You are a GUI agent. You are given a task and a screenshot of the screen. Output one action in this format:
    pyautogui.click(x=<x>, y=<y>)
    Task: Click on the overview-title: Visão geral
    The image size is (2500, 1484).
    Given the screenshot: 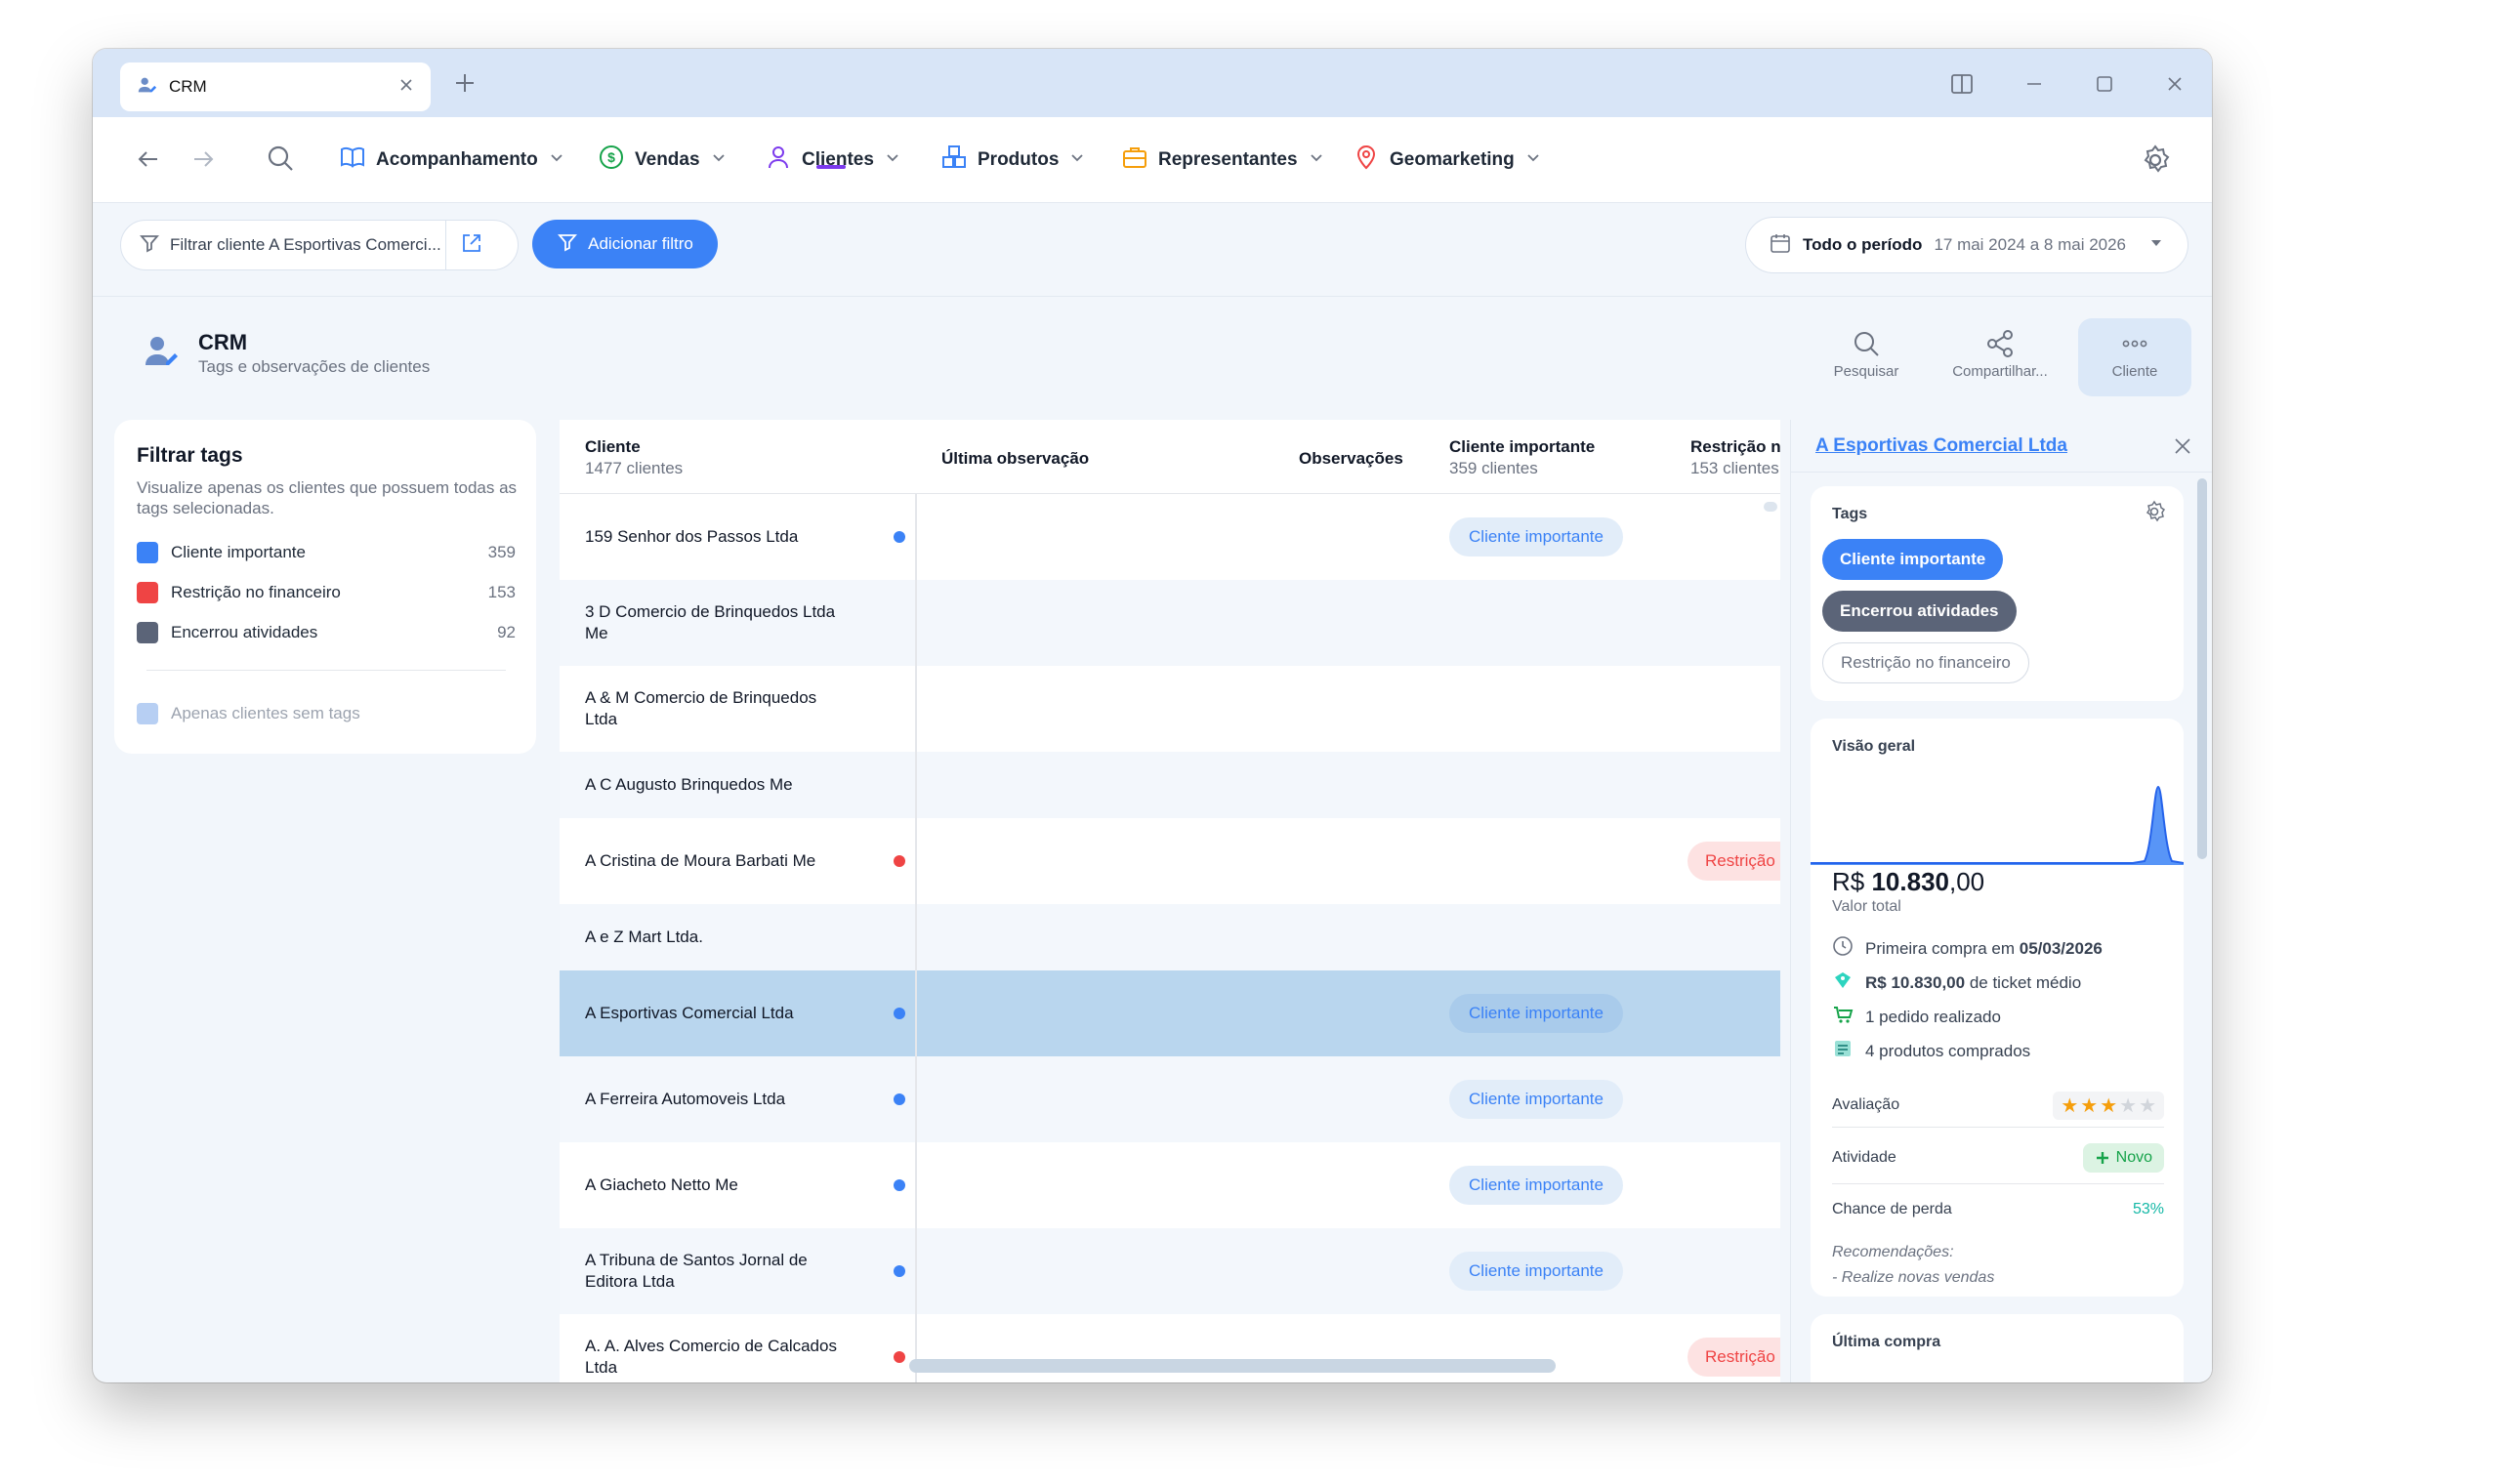 What is the action you would take?
    pyautogui.click(x=1874, y=747)
    